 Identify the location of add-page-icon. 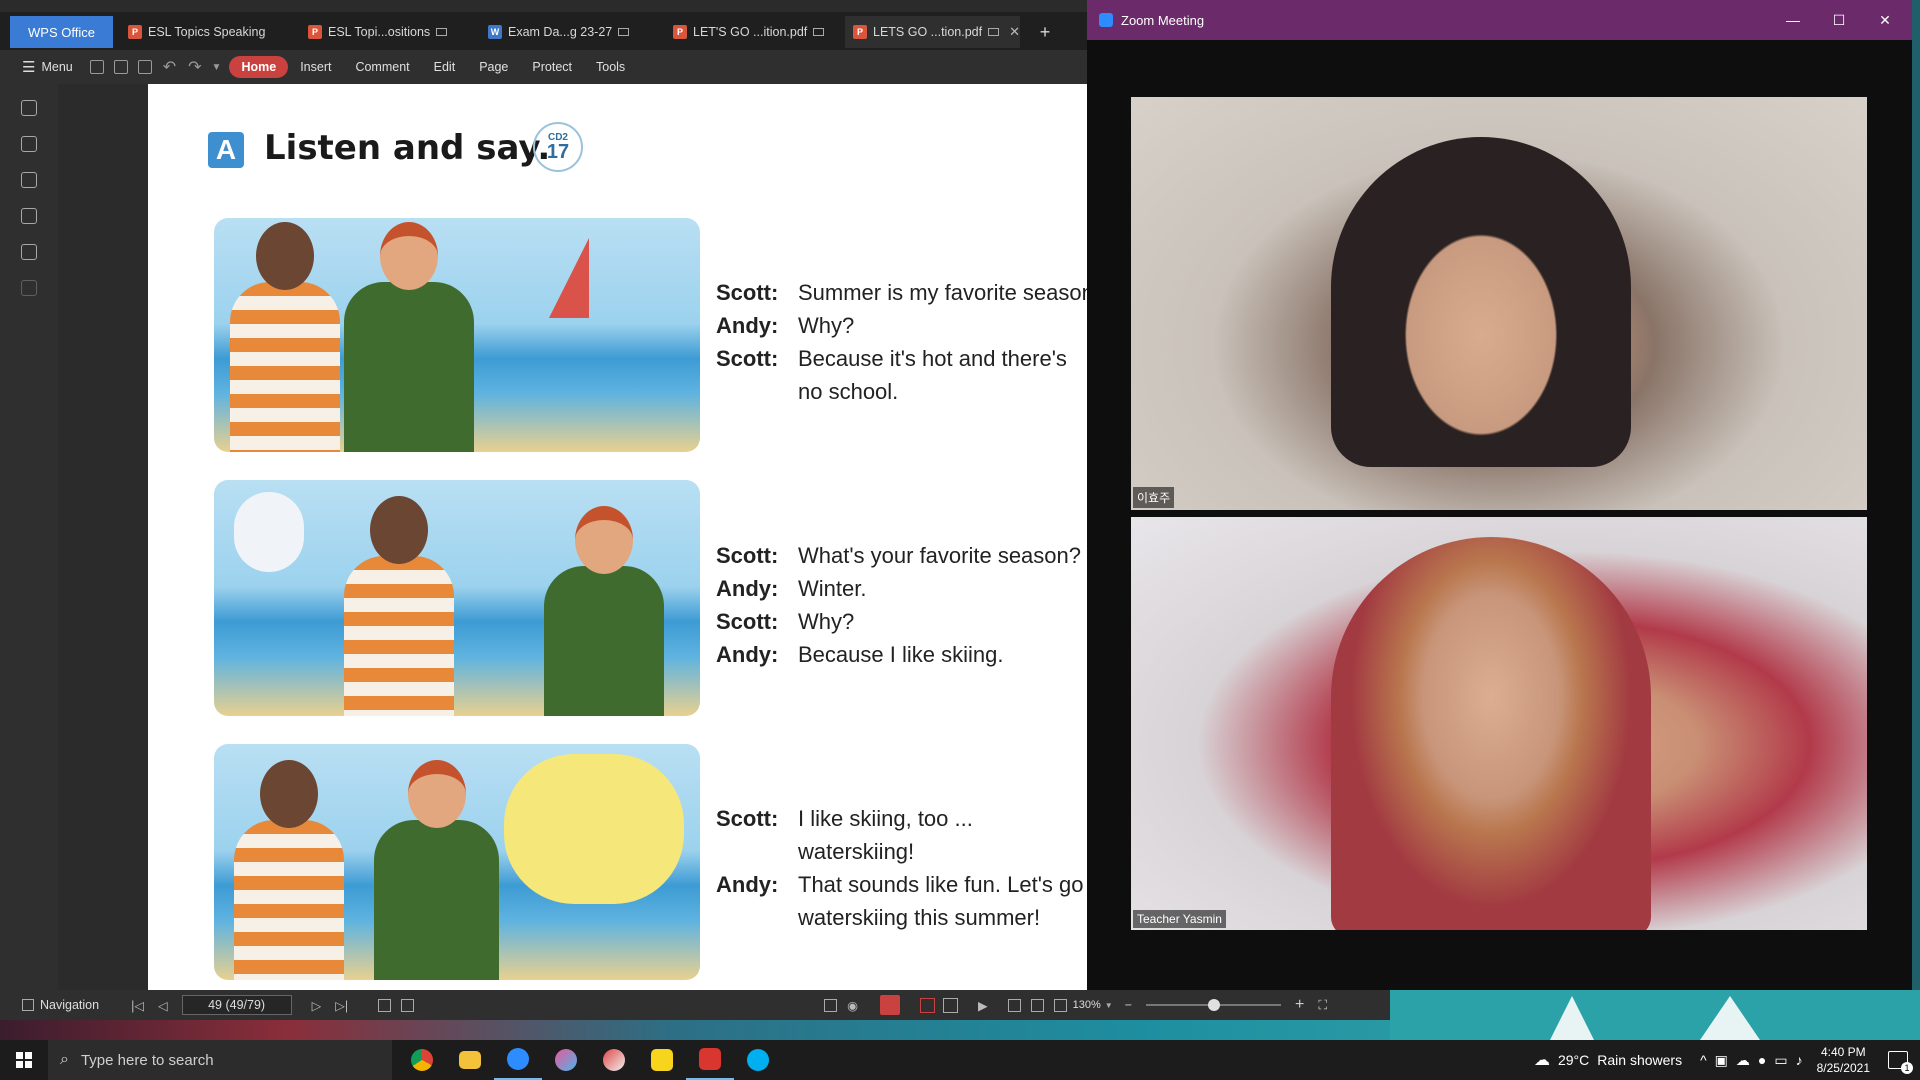
(385, 1005).